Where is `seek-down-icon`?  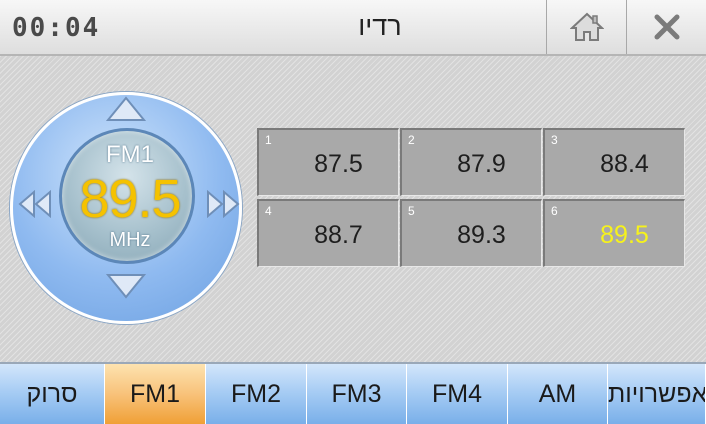
seek-down-icon is located at coordinates (126, 286).